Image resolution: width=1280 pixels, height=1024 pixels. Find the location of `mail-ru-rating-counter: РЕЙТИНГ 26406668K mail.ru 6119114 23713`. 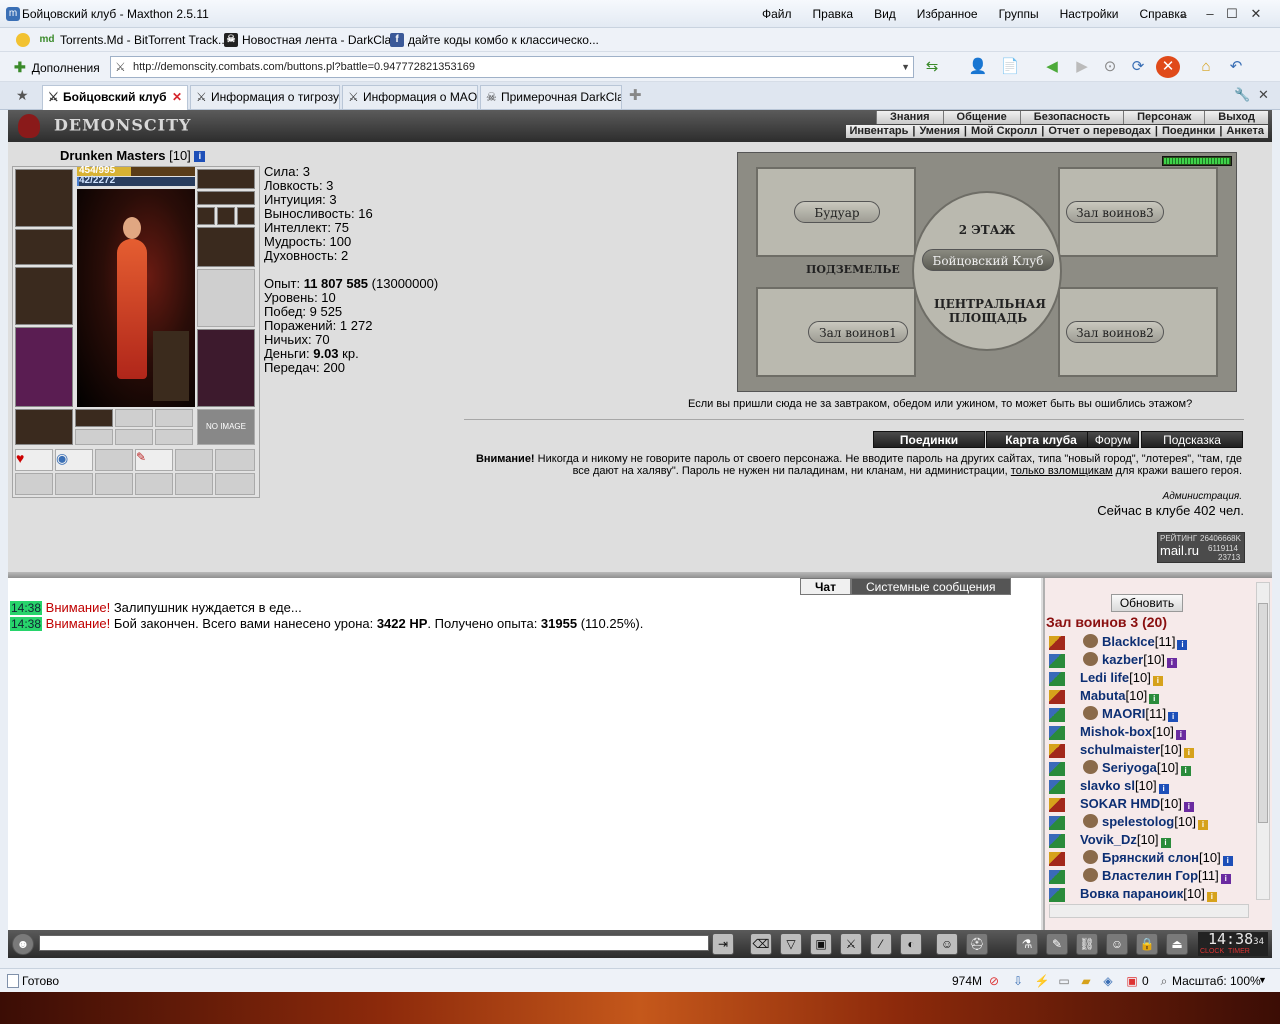

mail-ru-rating-counter: РЕЙТИНГ 26406668K mail.ru 6119114 23713 is located at coordinates (1201, 547).